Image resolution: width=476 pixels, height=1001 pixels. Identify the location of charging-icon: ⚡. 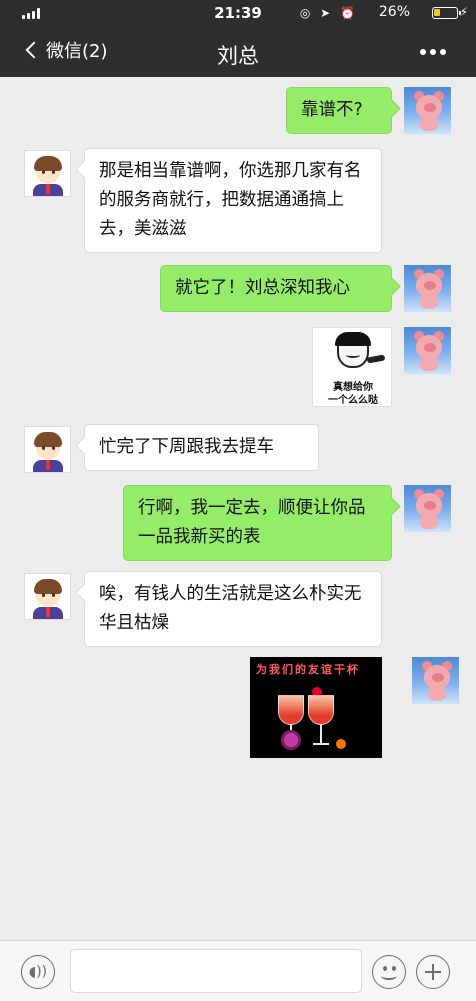
(463, 12).